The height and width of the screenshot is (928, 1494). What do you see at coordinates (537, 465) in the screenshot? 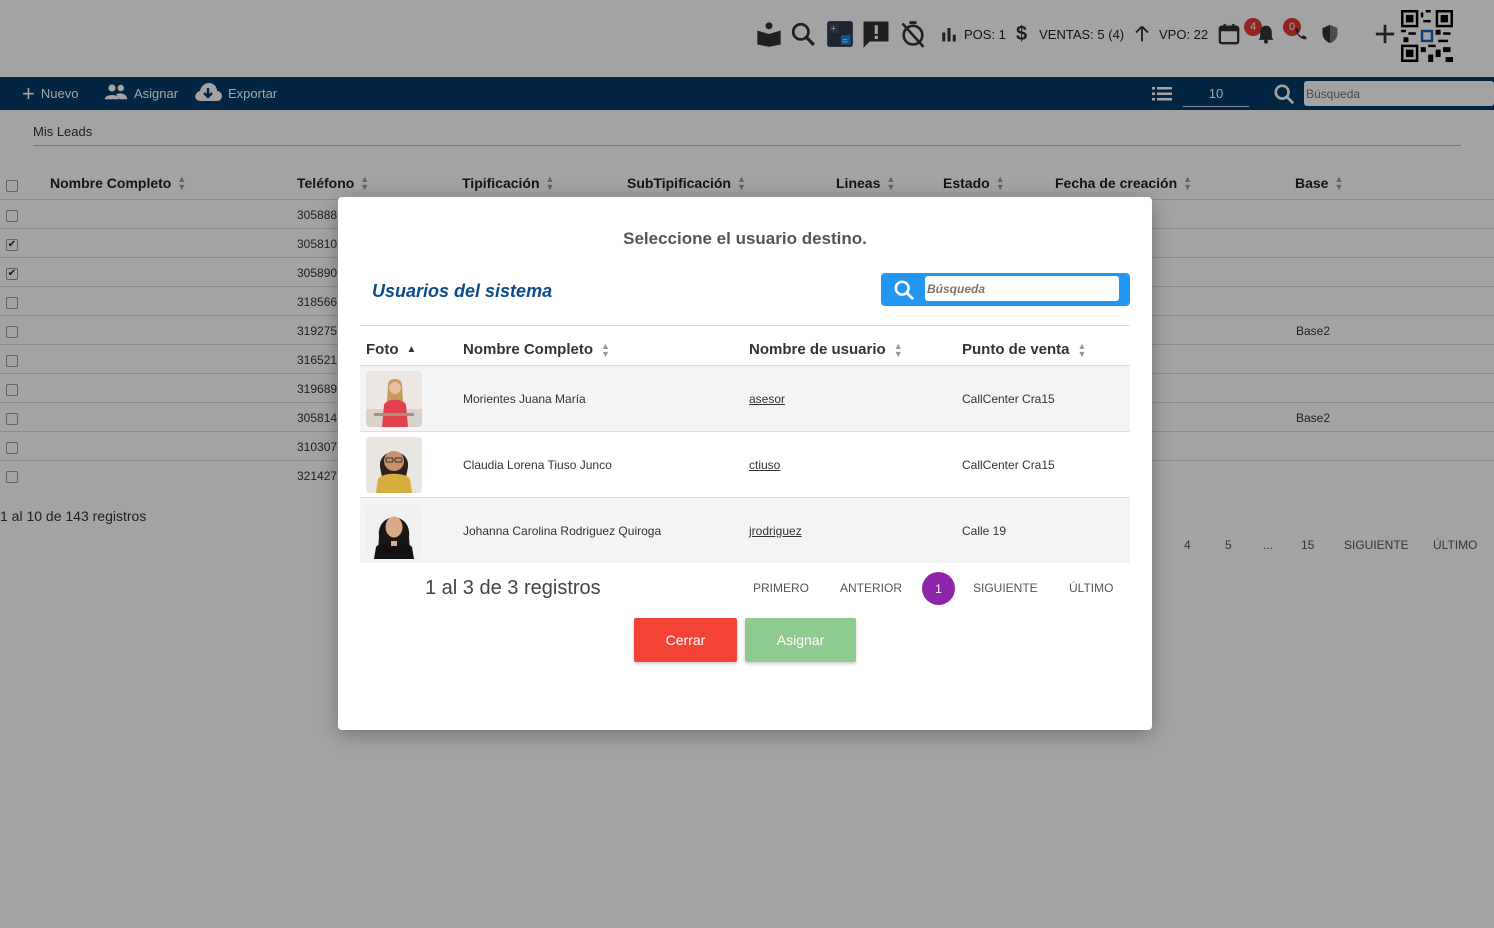
I see `user-full-name: Claudia Lorena Tiuso Junco` at bounding box center [537, 465].